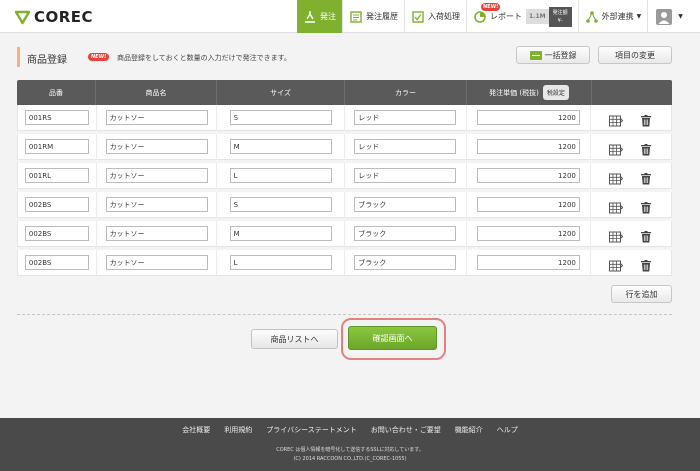 Image resolution: width=700 pixels, height=471 pixels. I want to click on title-accent, so click(18, 57).